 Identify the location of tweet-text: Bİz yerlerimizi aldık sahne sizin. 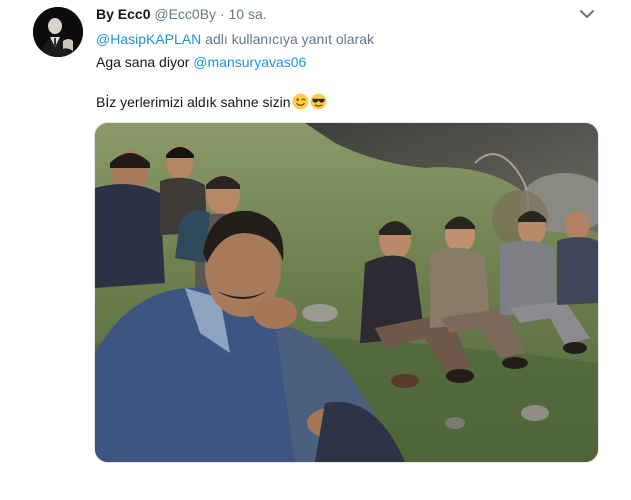
(193, 102).